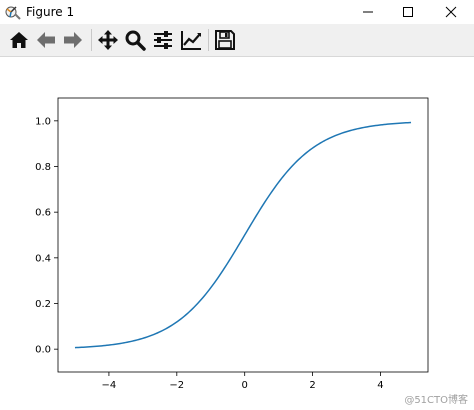 The image size is (474, 410). I want to click on home-button, so click(19, 40).